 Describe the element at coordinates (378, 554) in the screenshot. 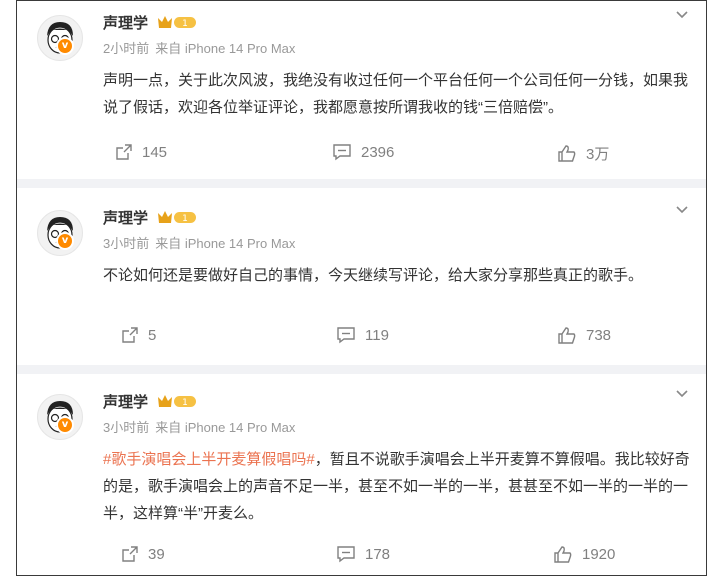

I see `comment-count: 178` at that location.